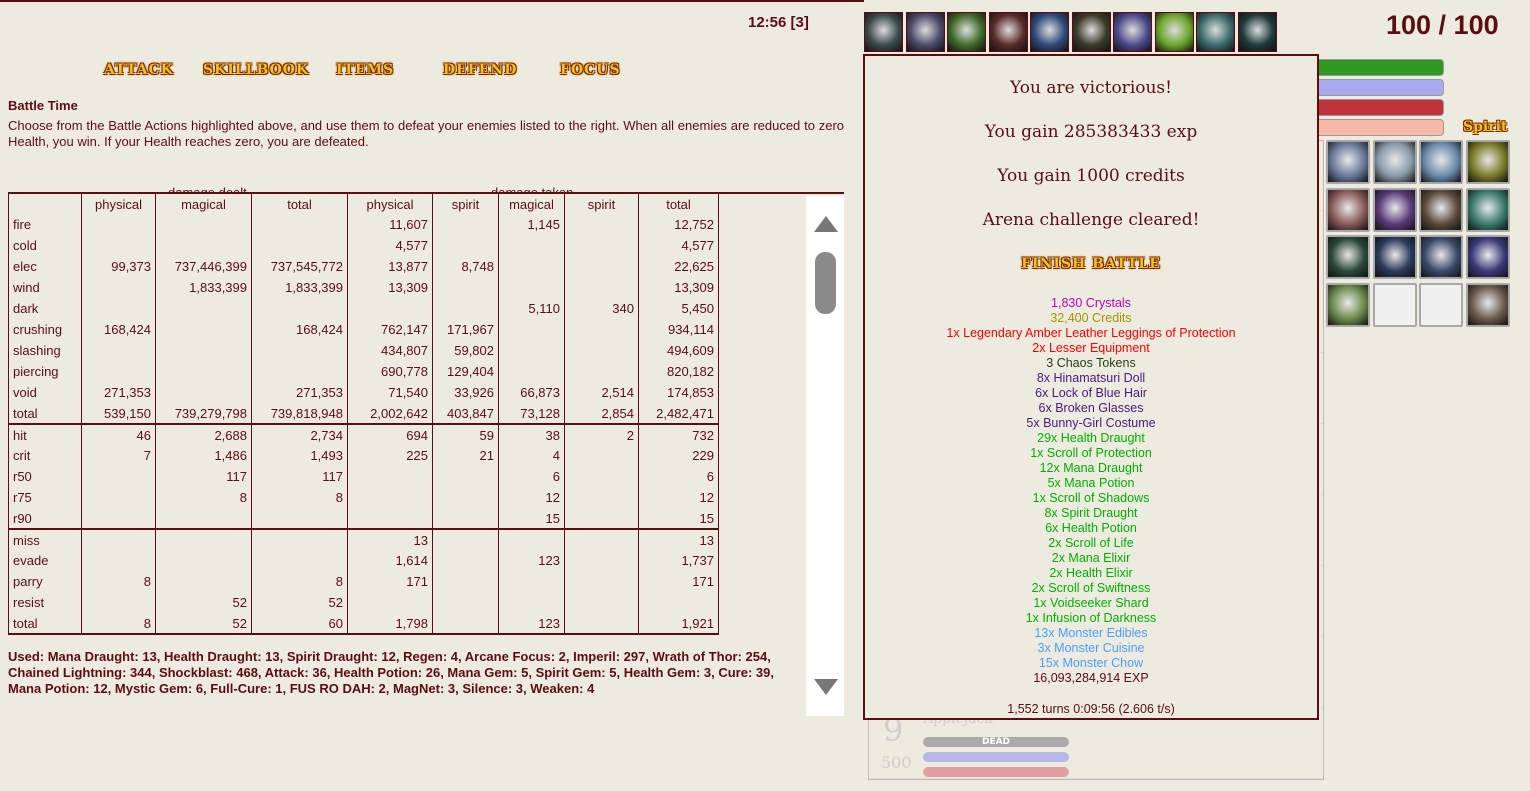 This screenshot has height=791, width=1530. What do you see at coordinates (1091, 423) in the screenshot?
I see `loot-item: 5x Bunny-Girl Costume` at bounding box center [1091, 423].